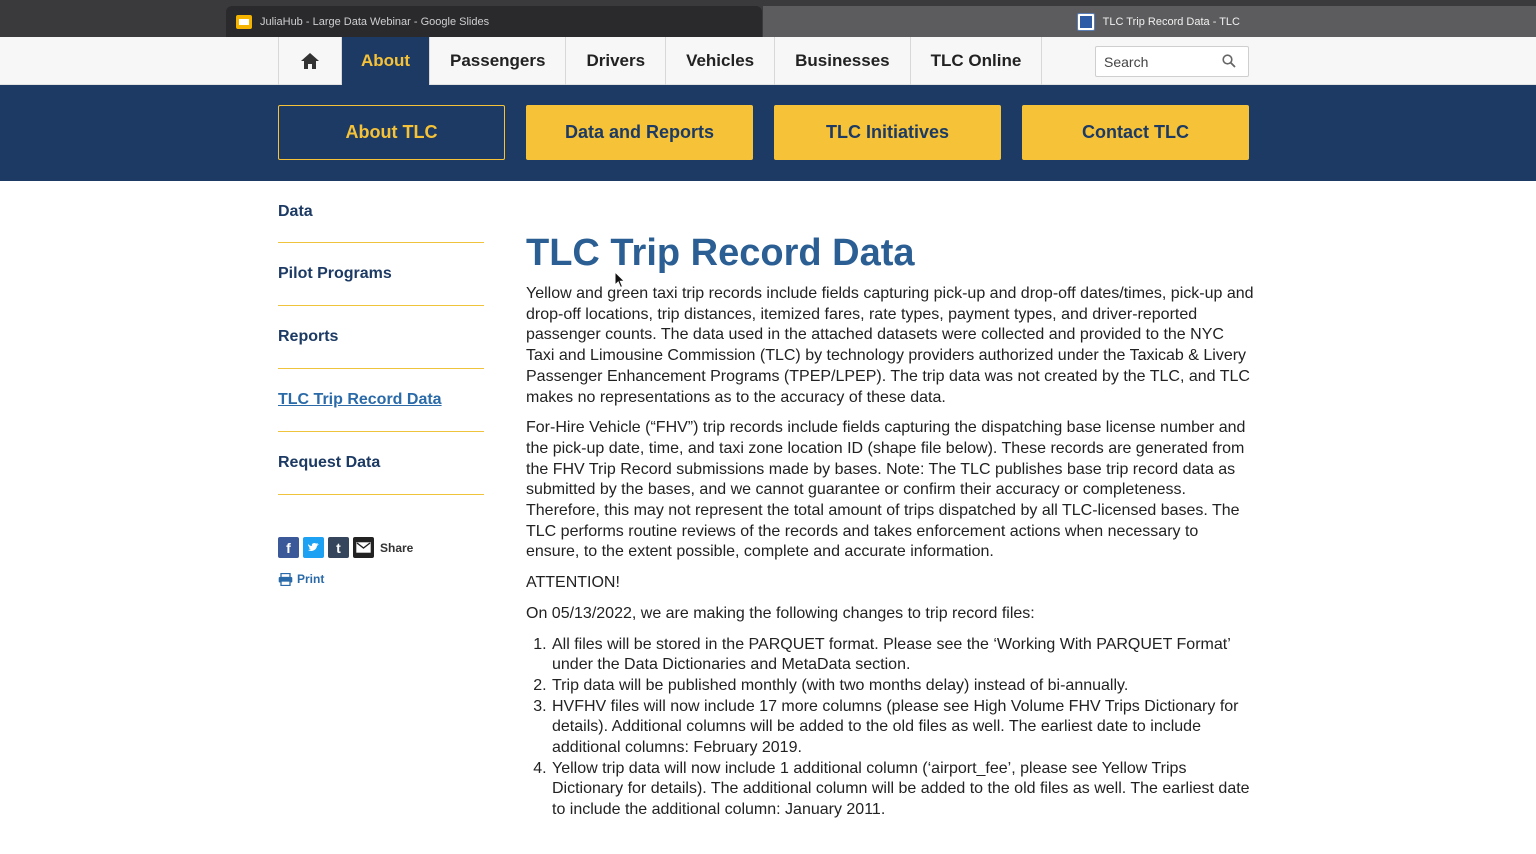 The width and height of the screenshot is (1536, 854). I want to click on home-button, so click(309, 61).